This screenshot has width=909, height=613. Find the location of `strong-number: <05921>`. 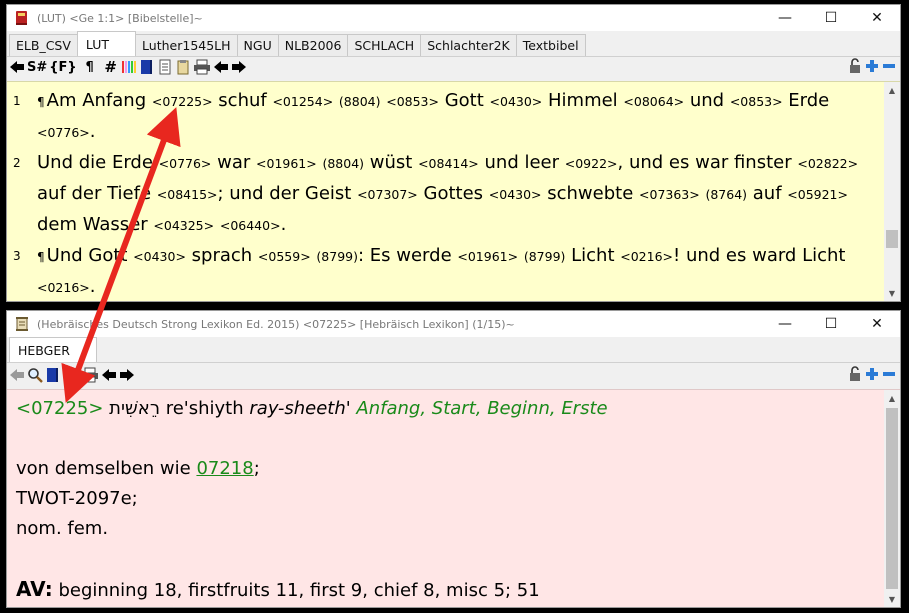

strong-number: <05921> is located at coordinates (817, 194).